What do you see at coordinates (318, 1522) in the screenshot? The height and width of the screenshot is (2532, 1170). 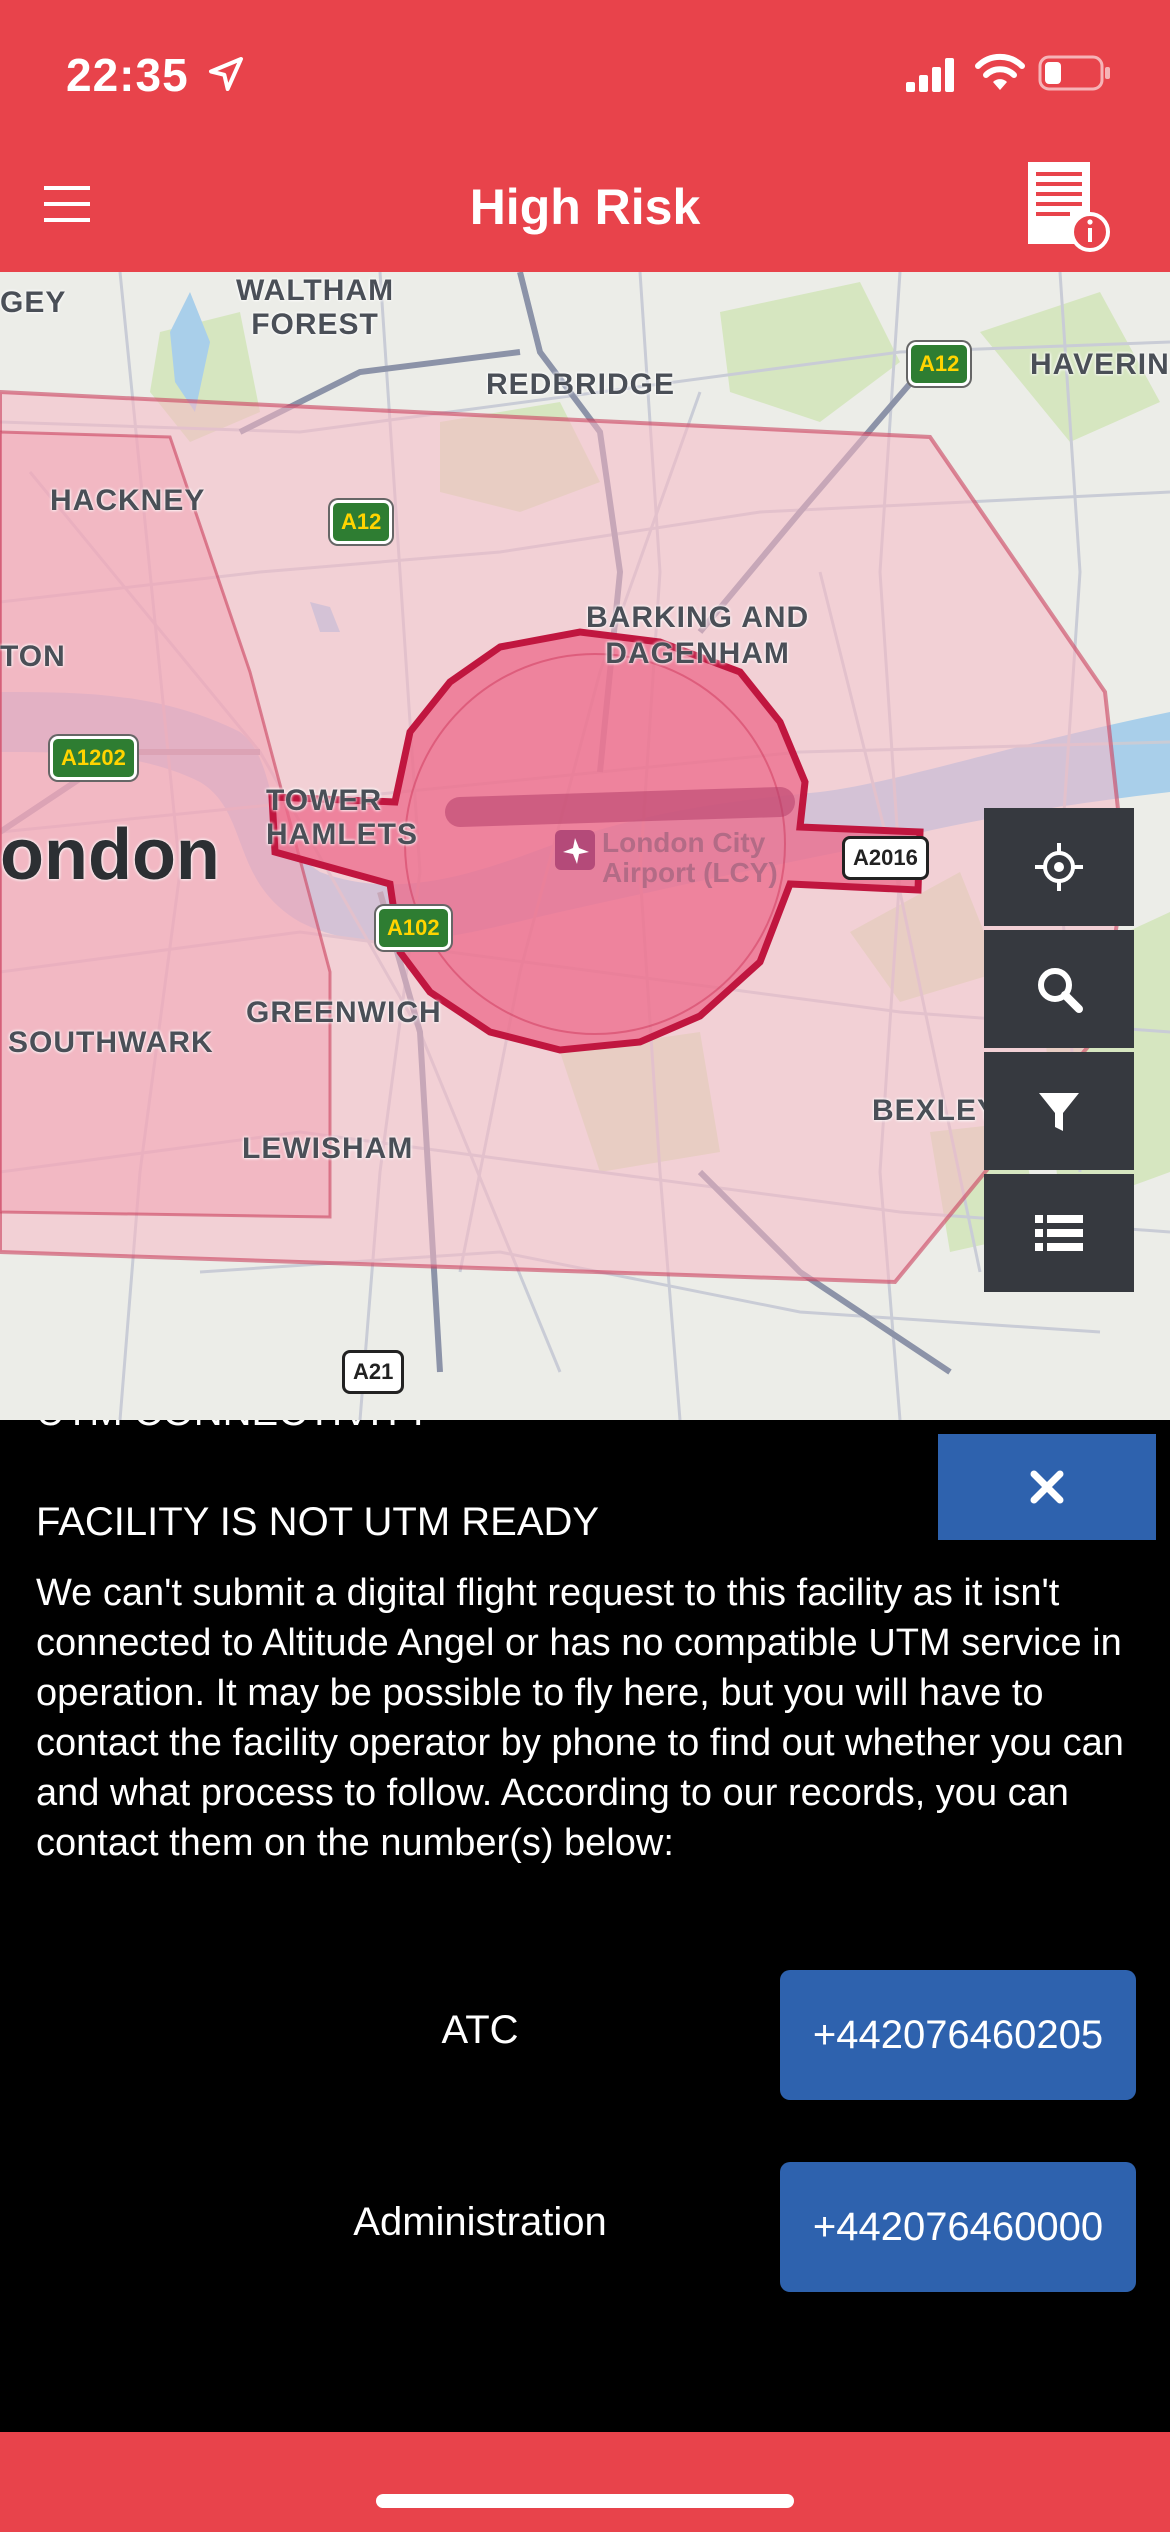 I see `facility-heading: FACILITY IS NOT UTM READY` at bounding box center [318, 1522].